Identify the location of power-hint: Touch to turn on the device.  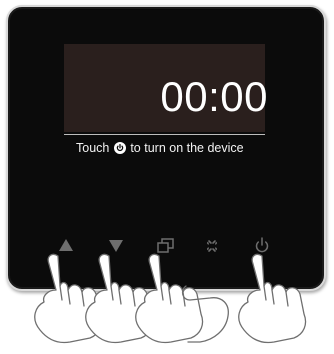
(176, 148).